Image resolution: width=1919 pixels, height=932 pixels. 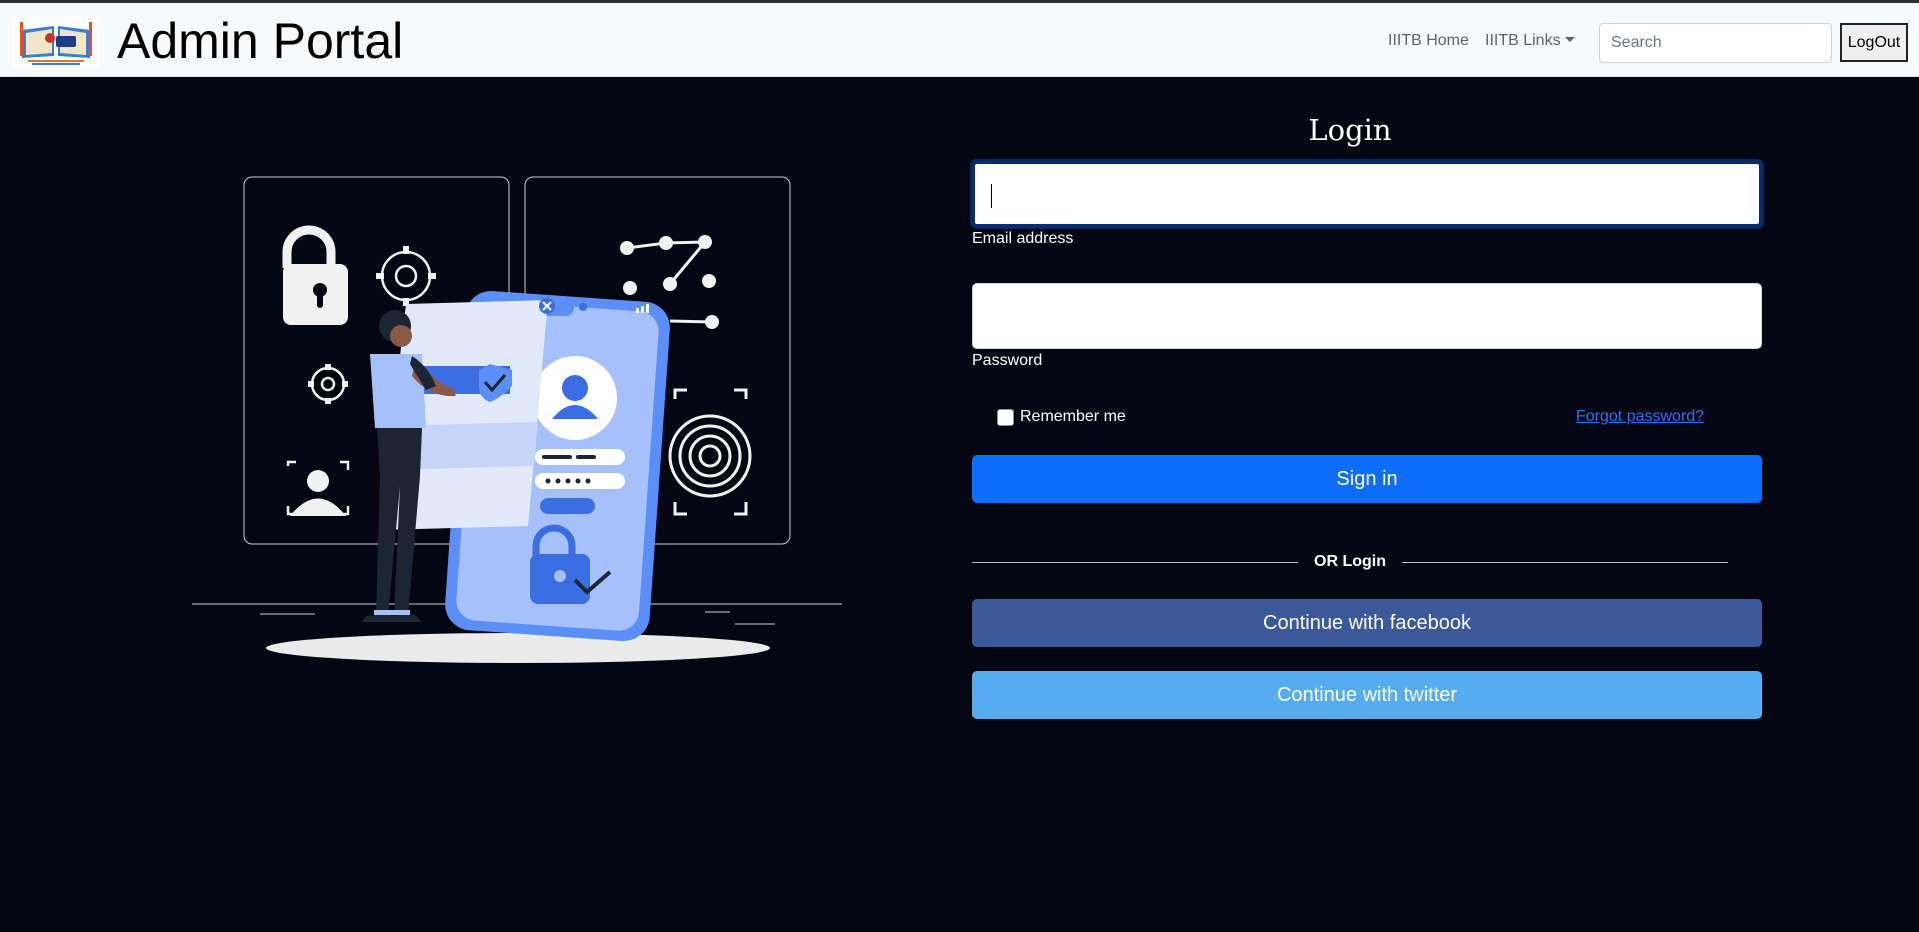 I want to click on remember-me: Remember me, so click(x=1061, y=417).